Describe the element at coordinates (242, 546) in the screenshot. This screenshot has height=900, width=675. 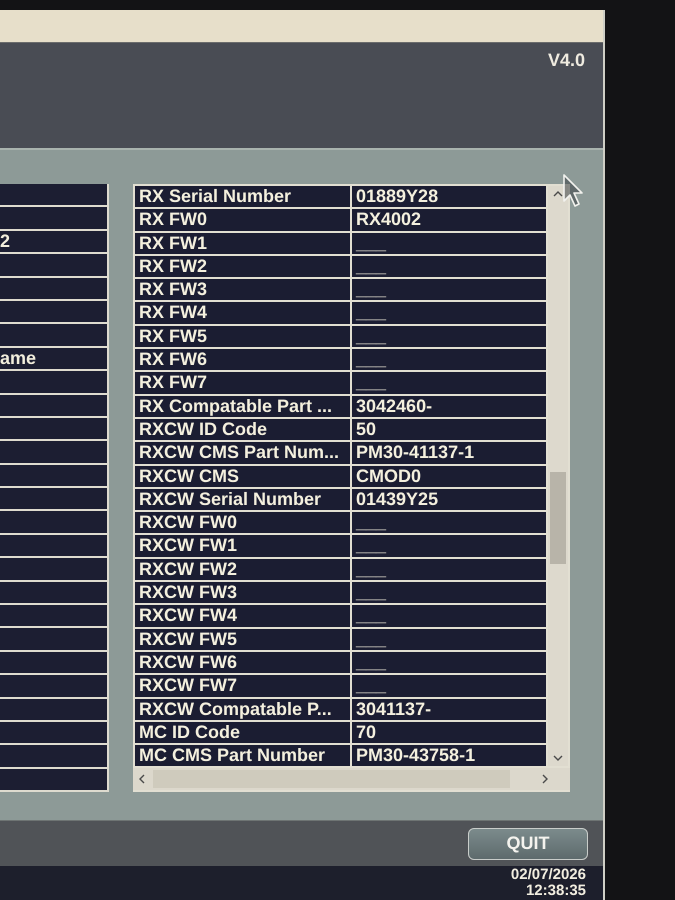
I see `table-cell: RXCW FW1` at that location.